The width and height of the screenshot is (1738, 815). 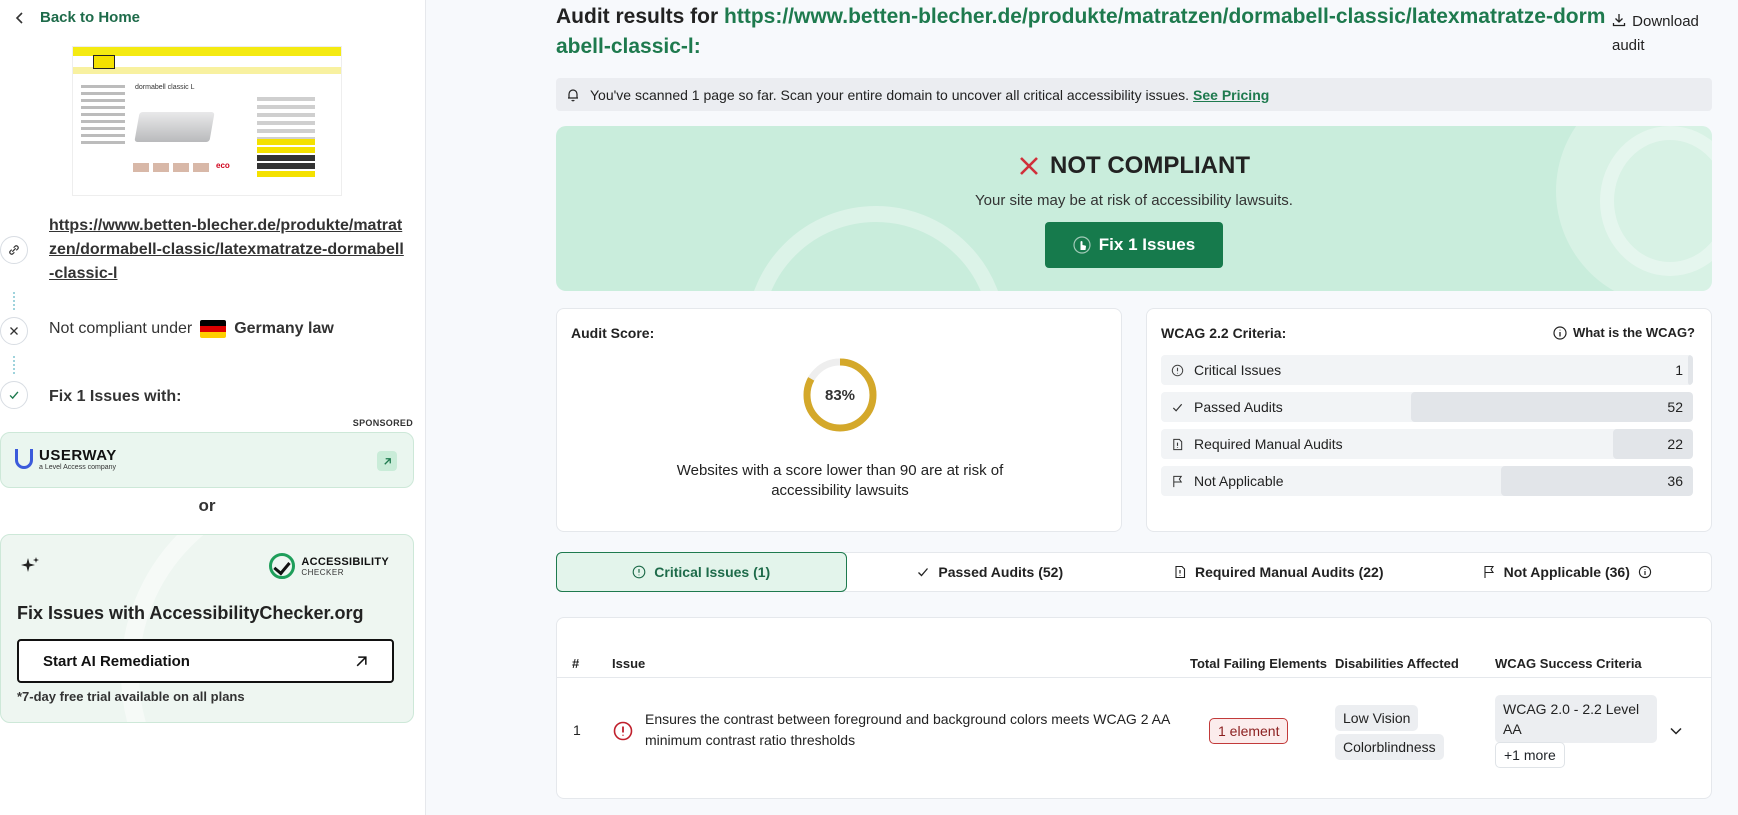 I want to click on tab-critical-issues: Critical Issues (1), so click(x=701, y=572).